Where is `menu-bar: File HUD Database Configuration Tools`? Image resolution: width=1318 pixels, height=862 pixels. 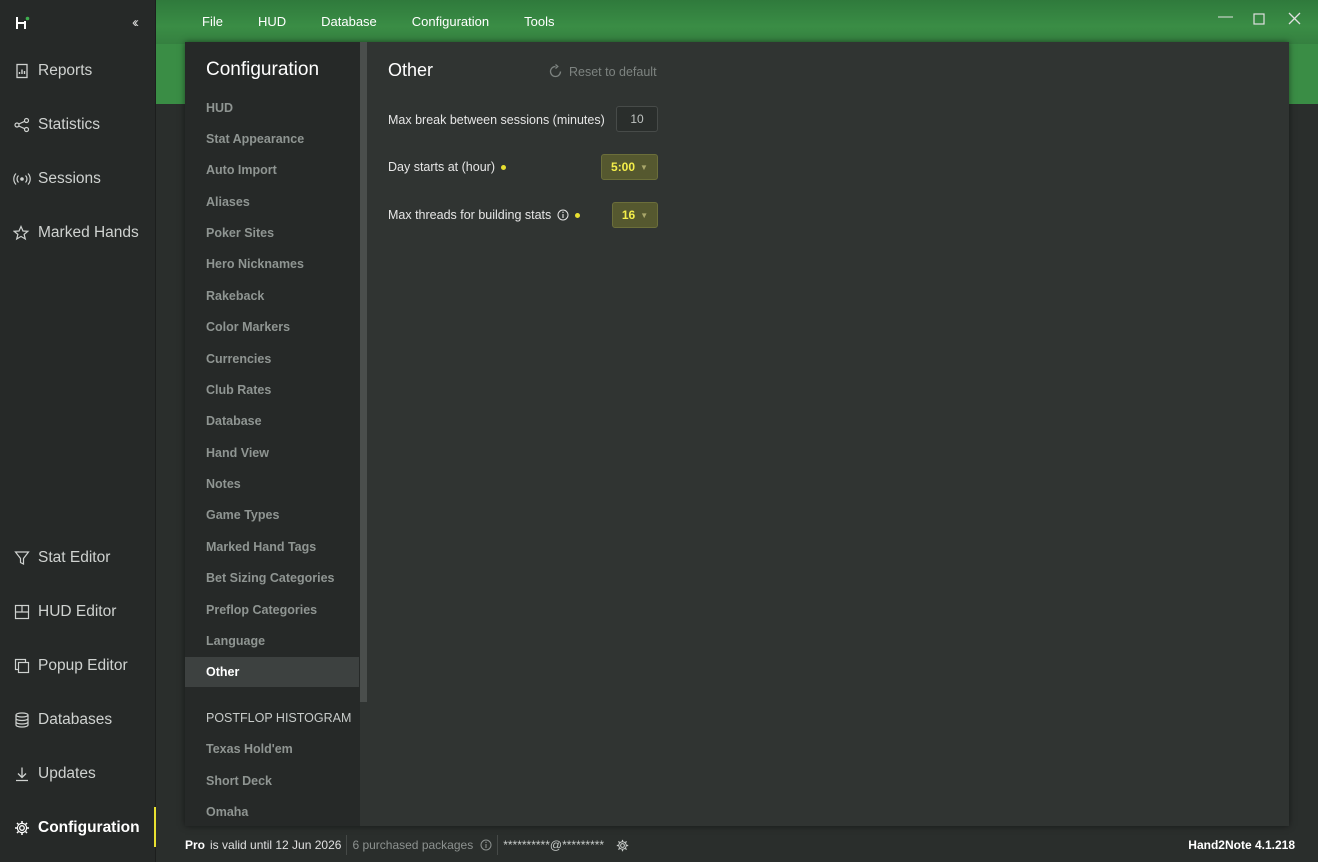
menu-bar: File HUD Database Configuration Tools is located at coordinates (395, 21).